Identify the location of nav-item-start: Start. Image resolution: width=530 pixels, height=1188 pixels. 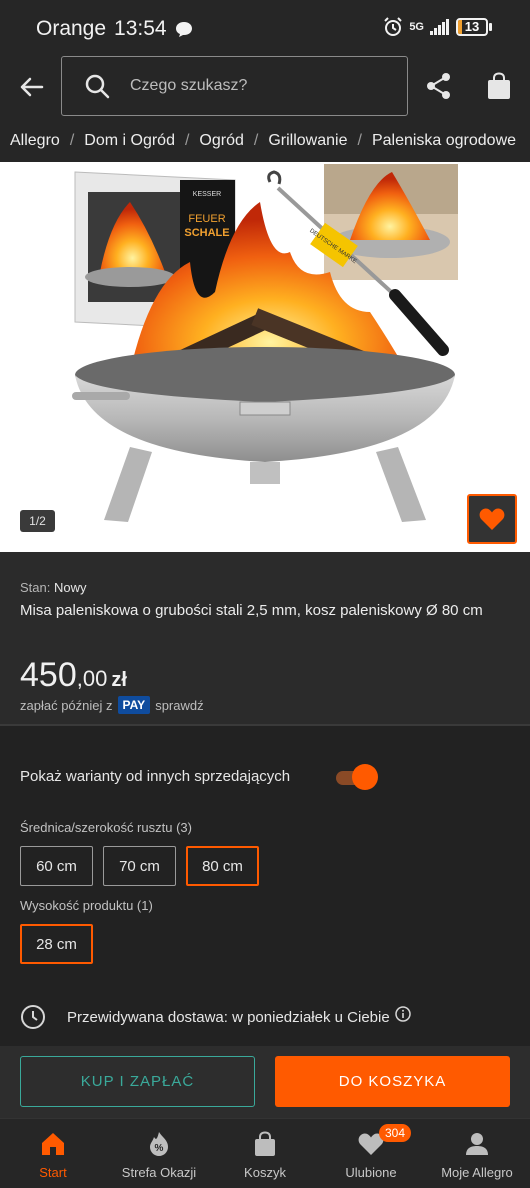
(53, 1153).